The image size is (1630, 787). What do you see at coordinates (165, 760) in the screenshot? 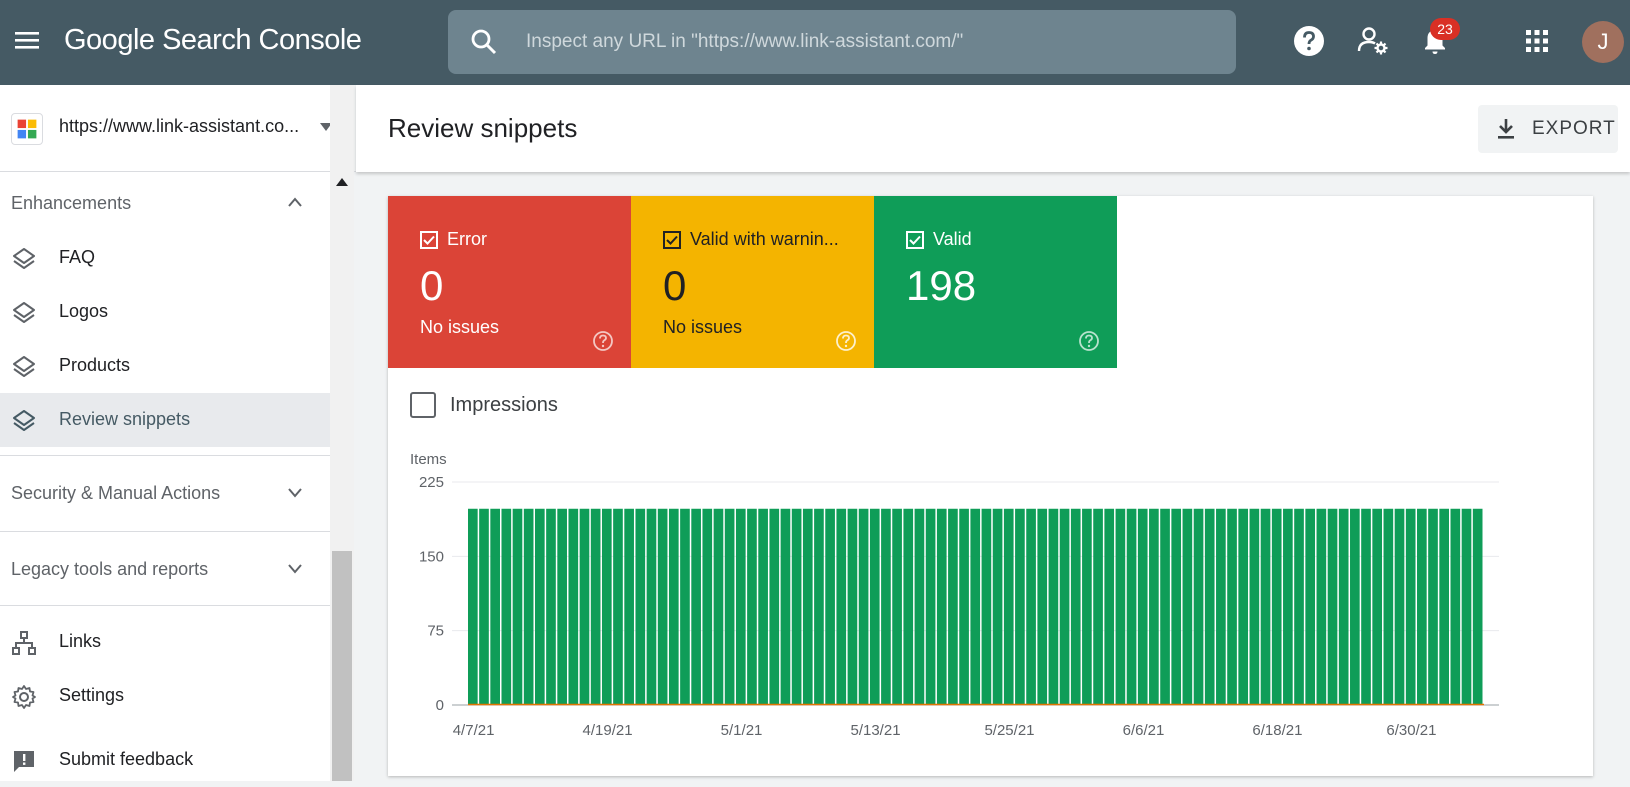
I see `sidebar-item-submit-feedback: Submit feedback` at bounding box center [165, 760].